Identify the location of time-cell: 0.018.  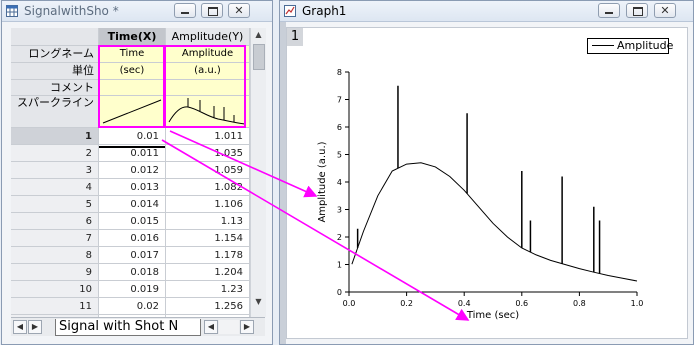
(132, 272).